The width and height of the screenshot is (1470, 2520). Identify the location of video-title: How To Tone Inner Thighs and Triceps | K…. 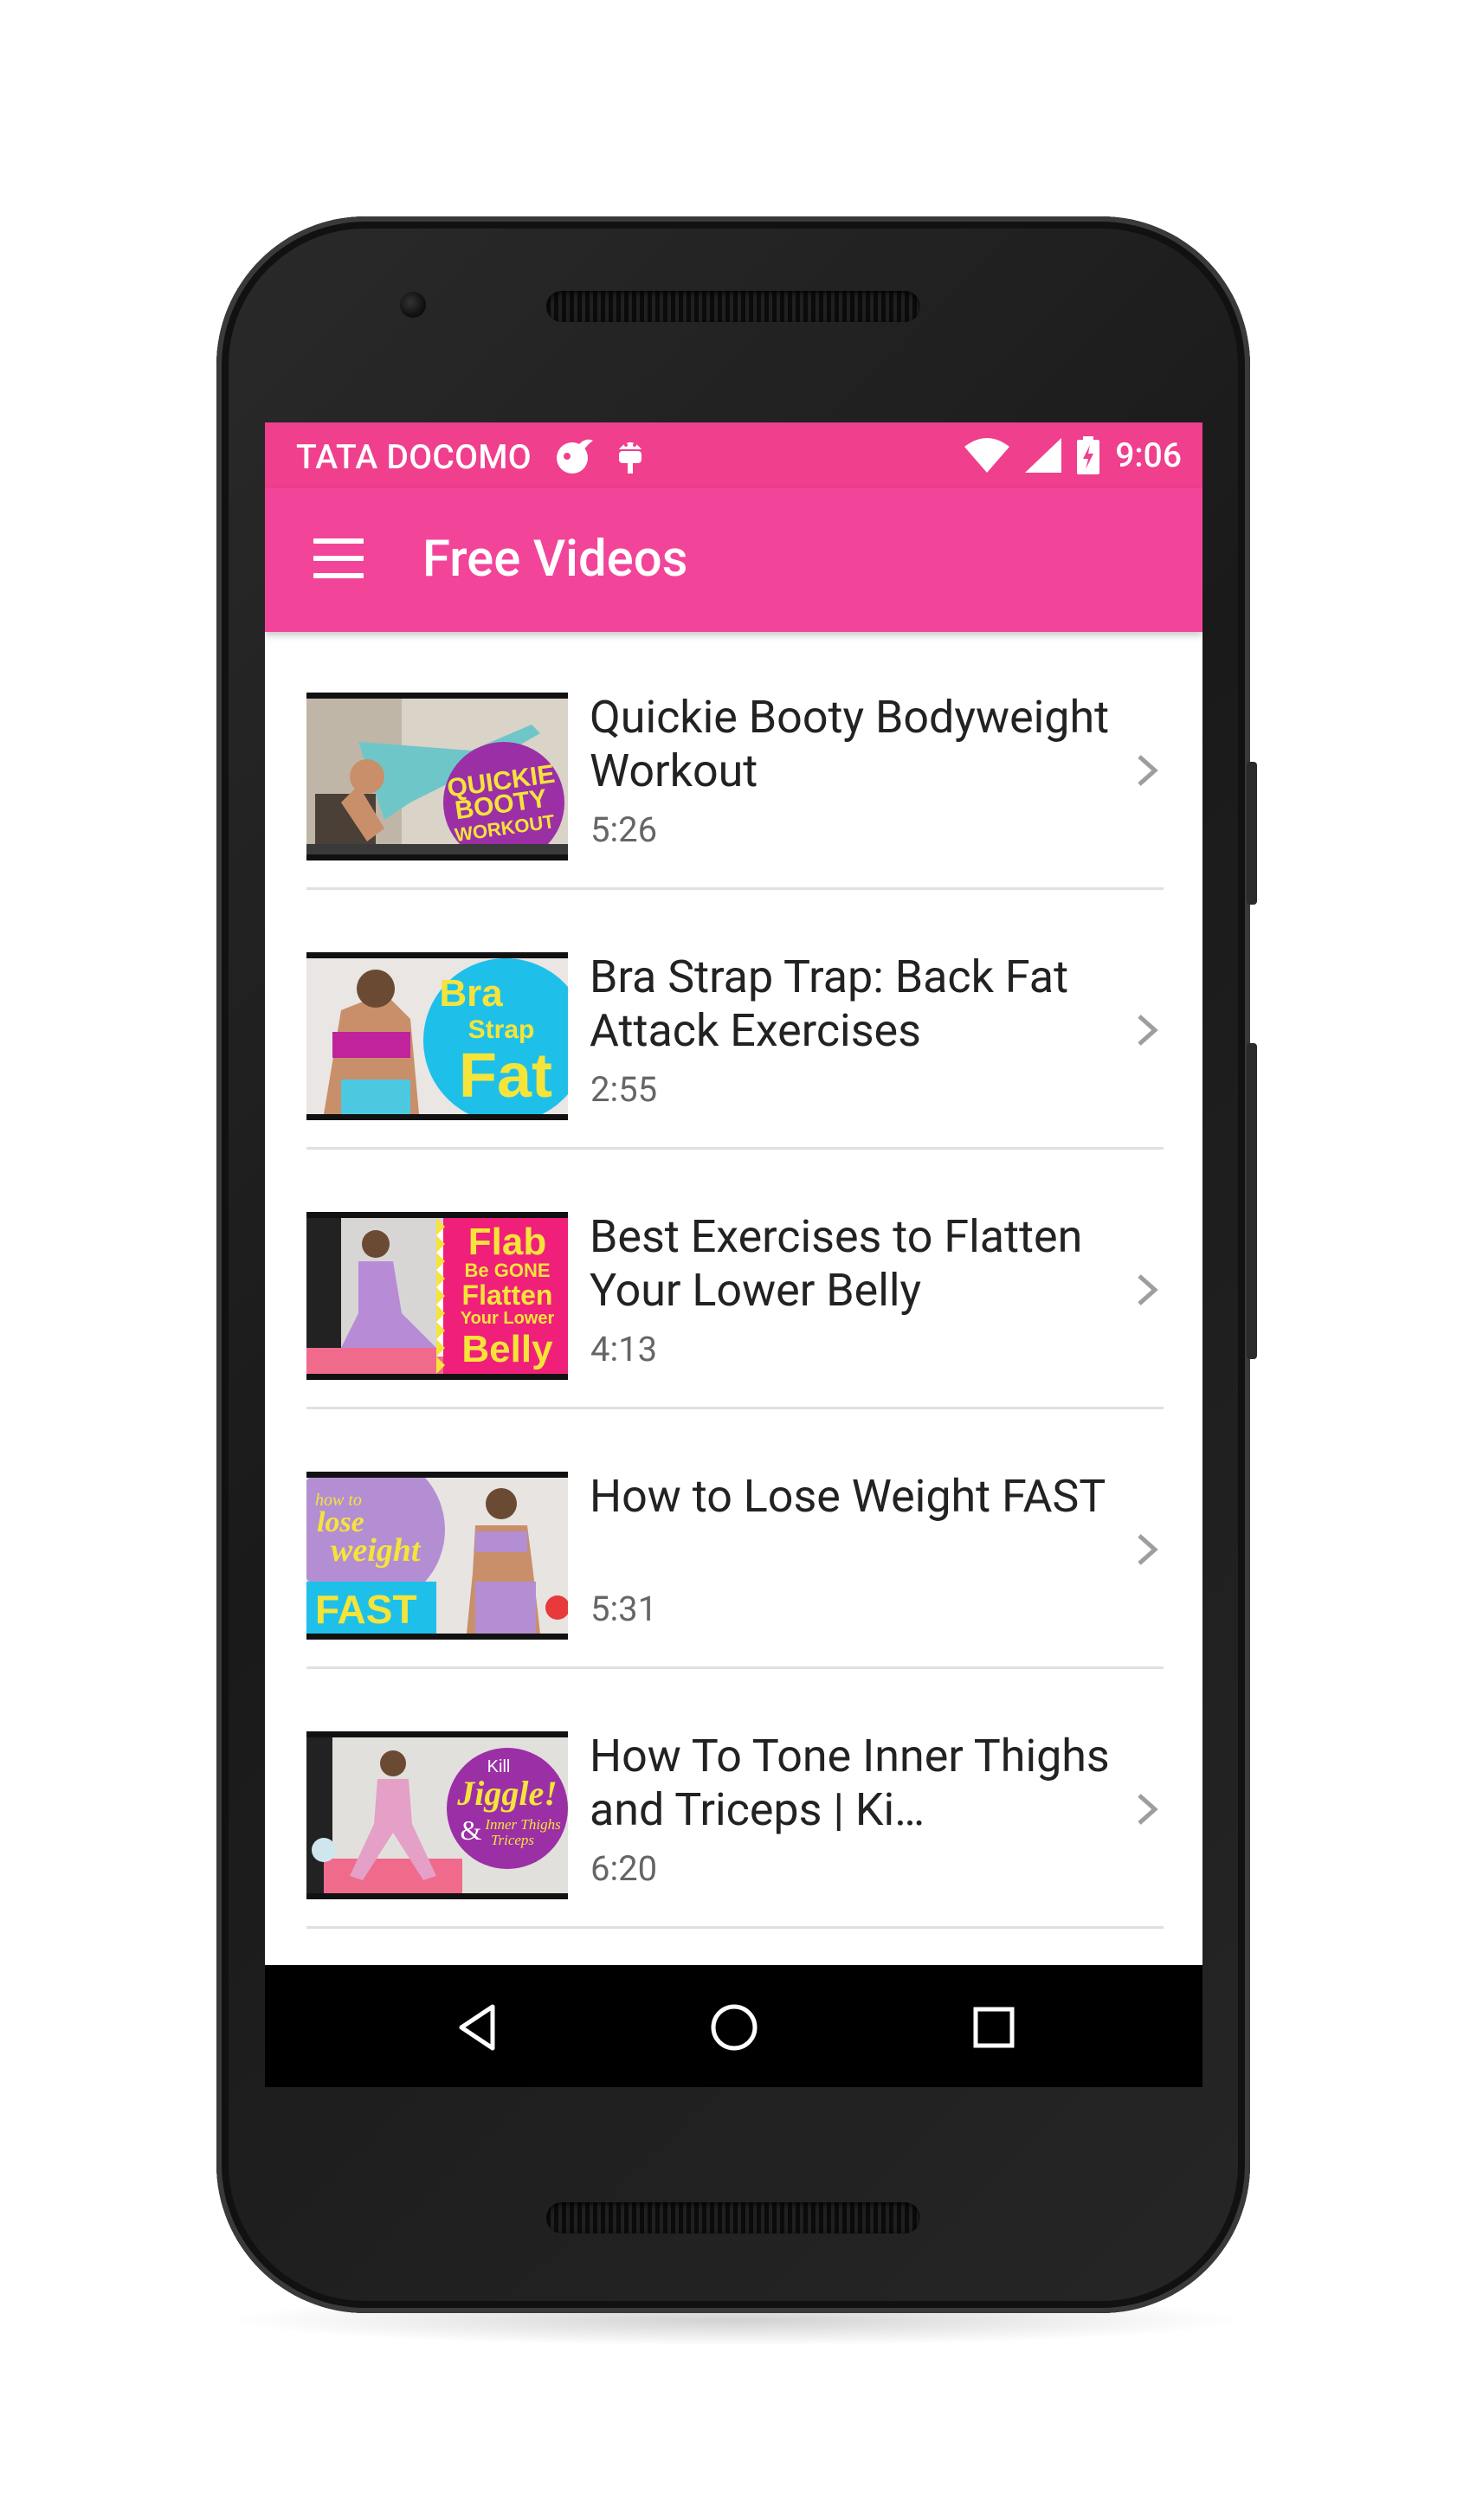
(850, 1783).